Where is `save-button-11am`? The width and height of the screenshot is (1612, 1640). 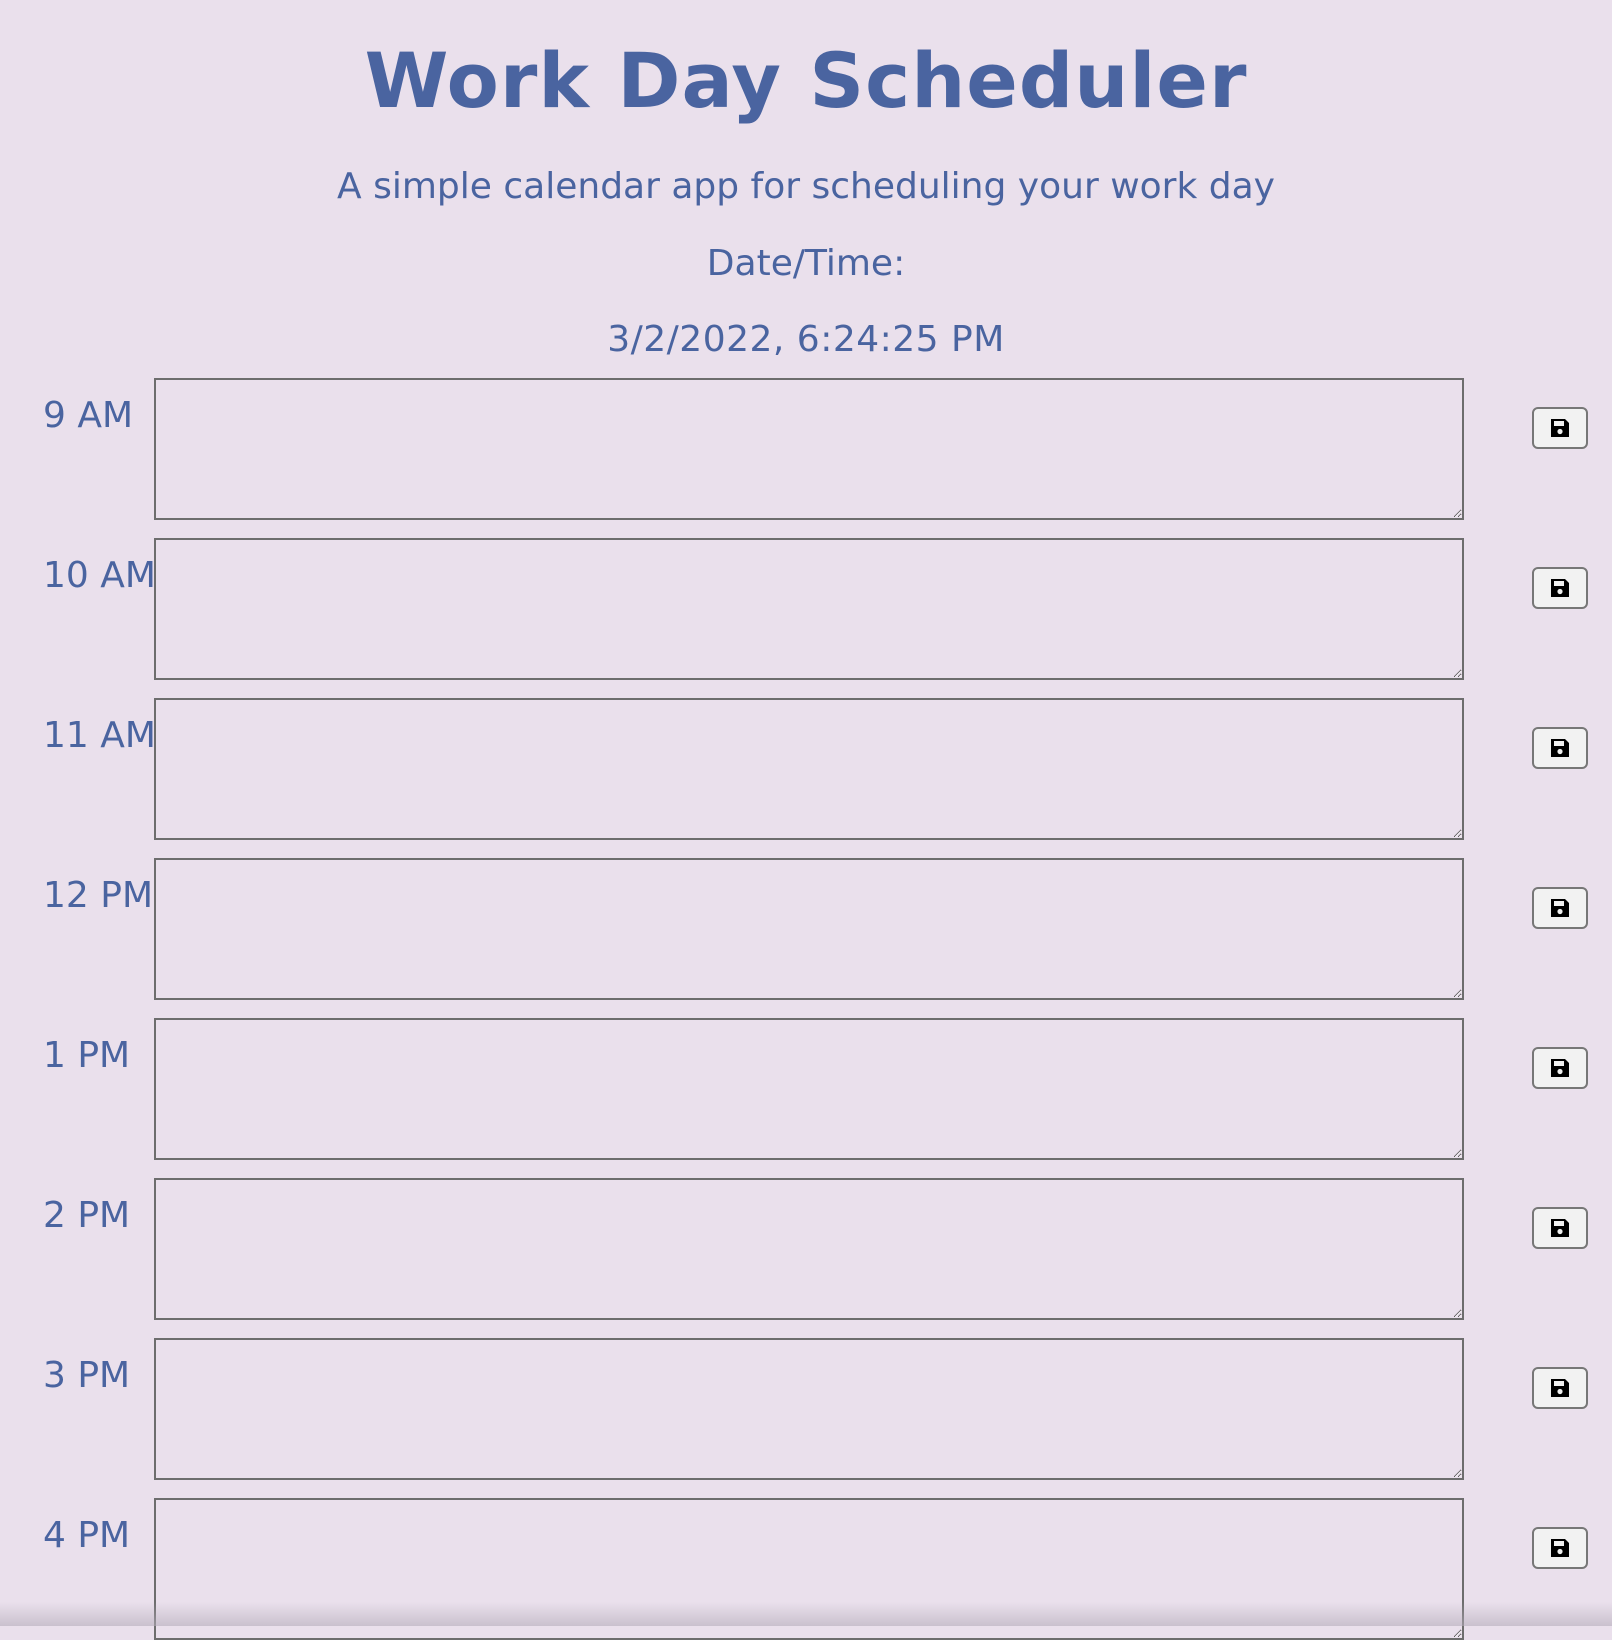
save-button-11am is located at coordinates (1560, 748).